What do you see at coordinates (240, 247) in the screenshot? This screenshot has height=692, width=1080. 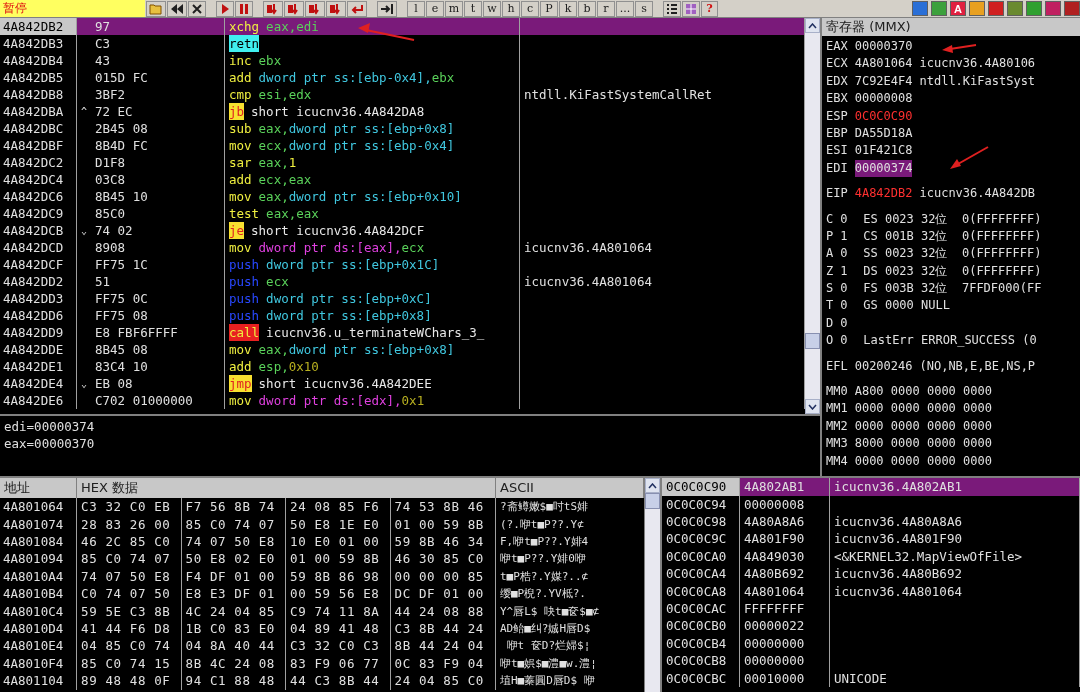 I see `mnemonic: mov` at bounding box center [240, 247].